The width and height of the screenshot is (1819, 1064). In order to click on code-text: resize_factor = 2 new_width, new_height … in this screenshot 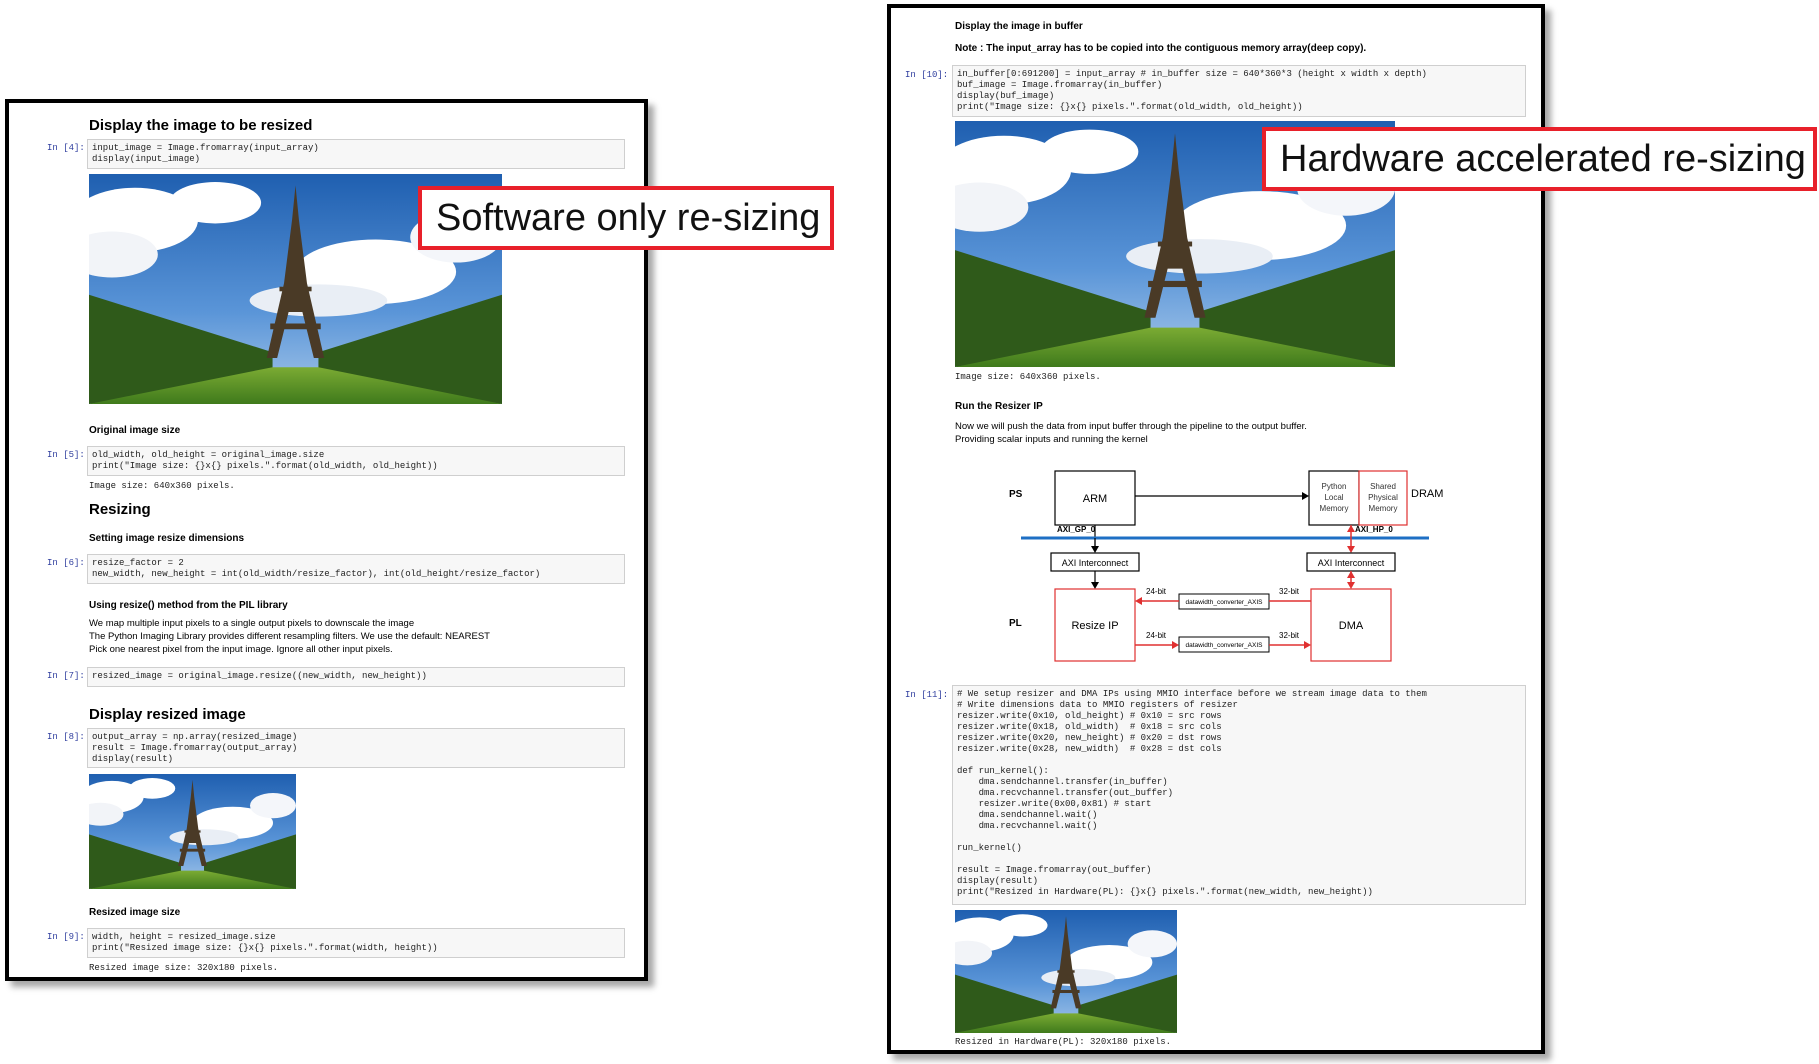, I will do `click(316, 568)`.